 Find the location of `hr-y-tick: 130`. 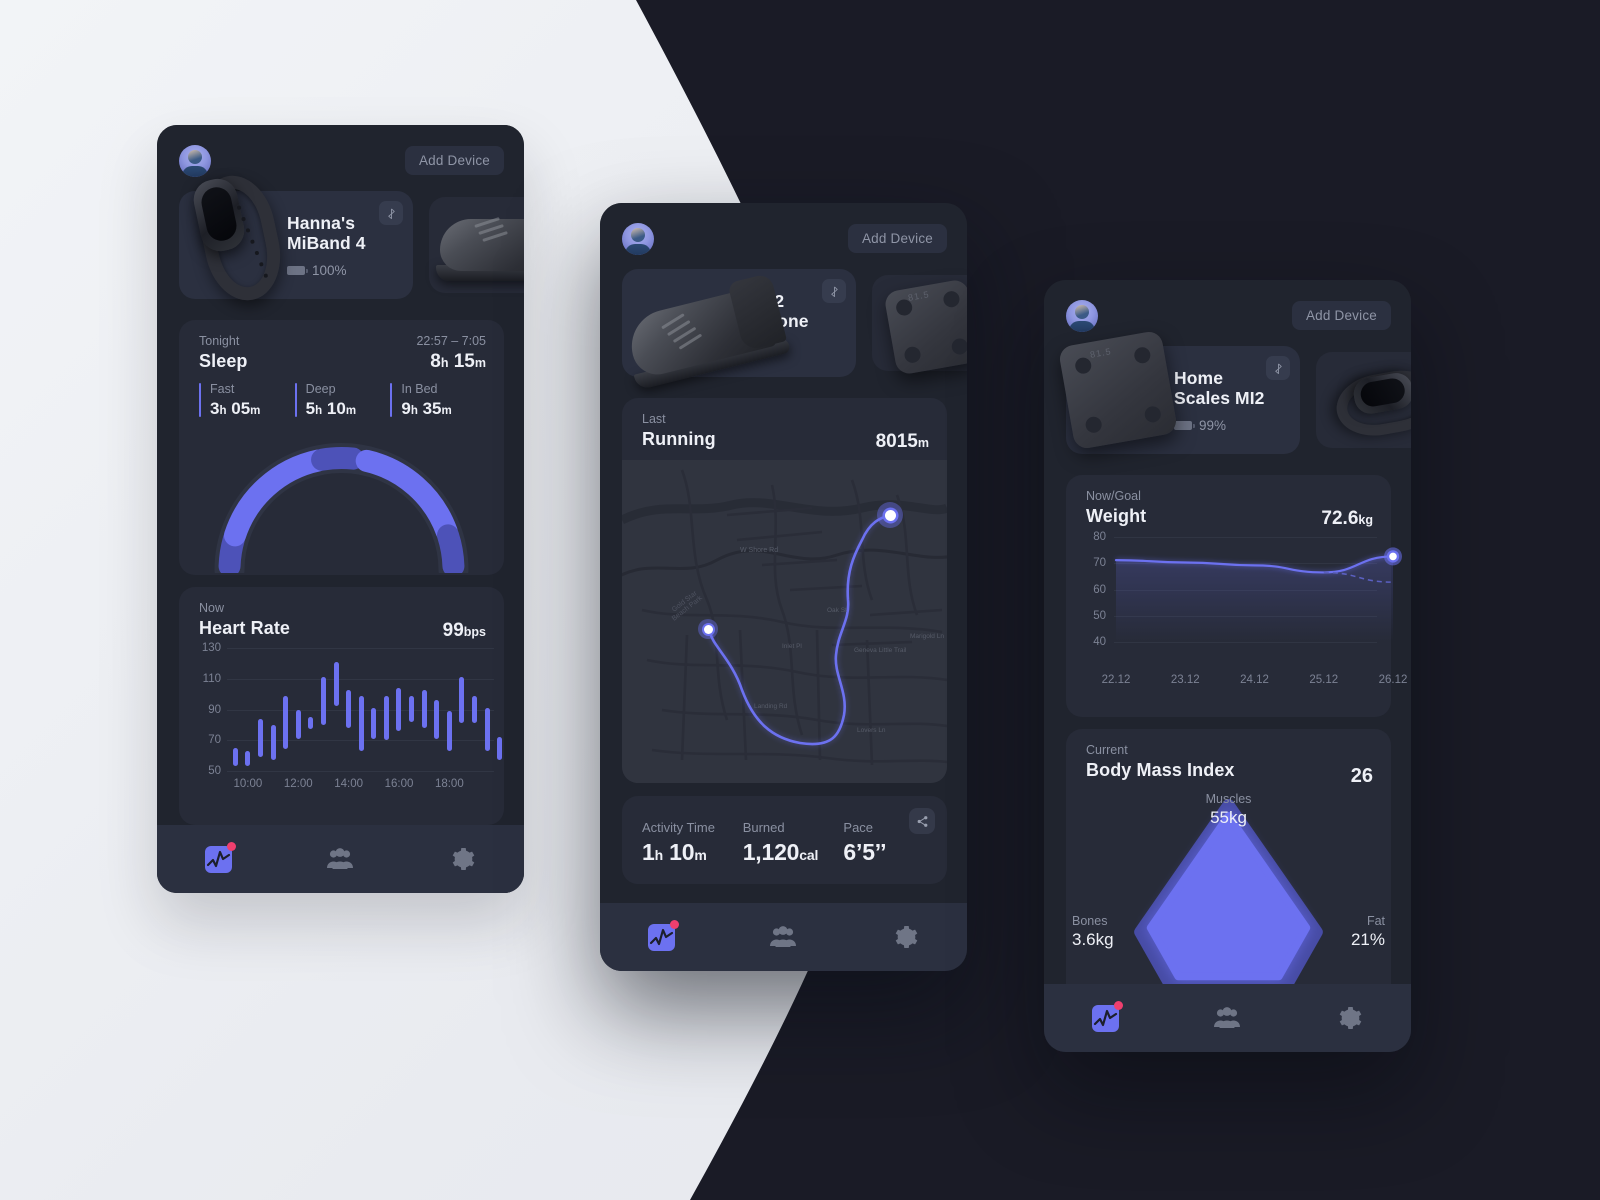

hr-y-tick: 130 is located at coordinates (211, 648).